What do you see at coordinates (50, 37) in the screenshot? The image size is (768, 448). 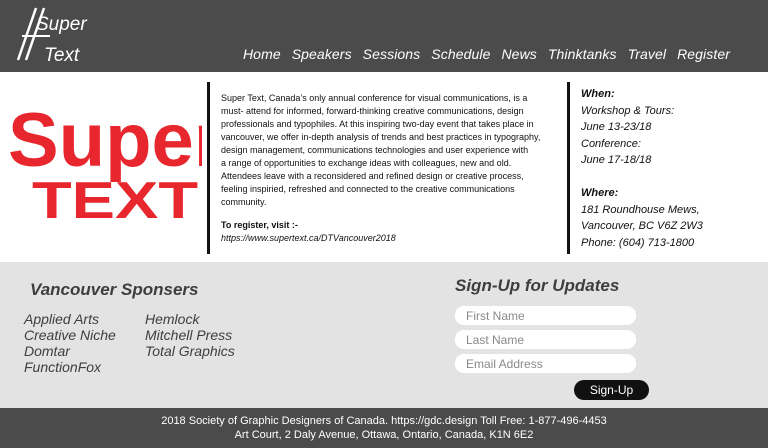 I see `site-logo: Super Text` at bounding box center [50, 37].